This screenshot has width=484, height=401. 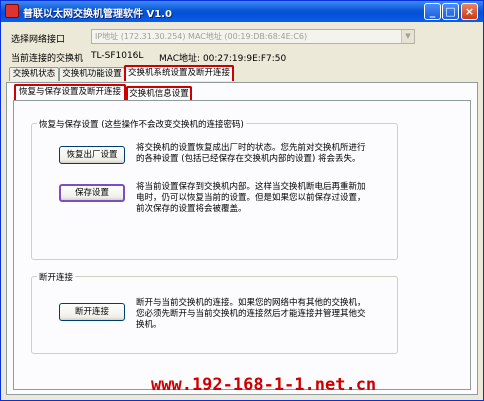 I want to click on switch-model: TL-SF1016L, so click(x=117, y=56).